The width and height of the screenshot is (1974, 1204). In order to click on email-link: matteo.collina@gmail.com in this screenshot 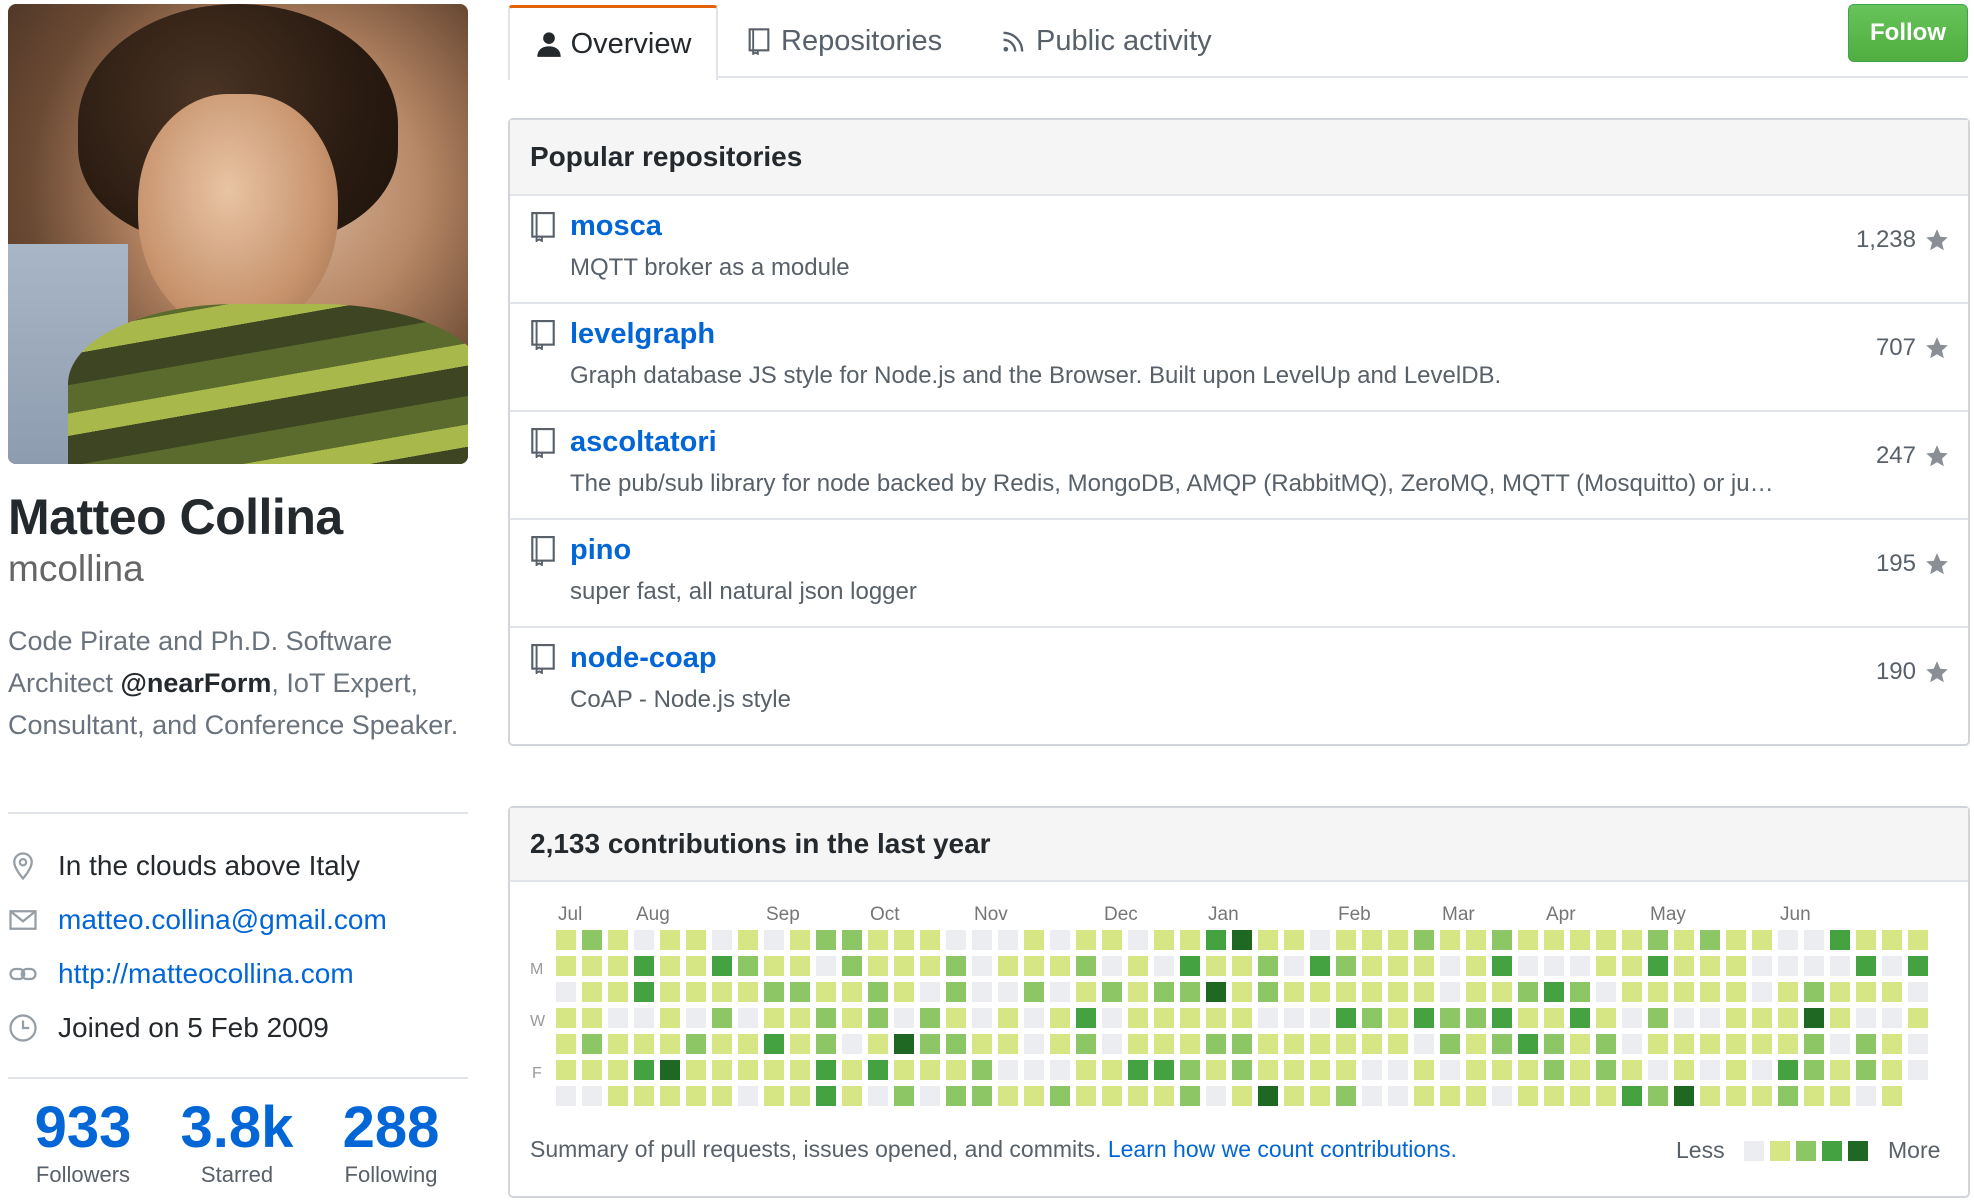, I will do `click(222, 920)`.